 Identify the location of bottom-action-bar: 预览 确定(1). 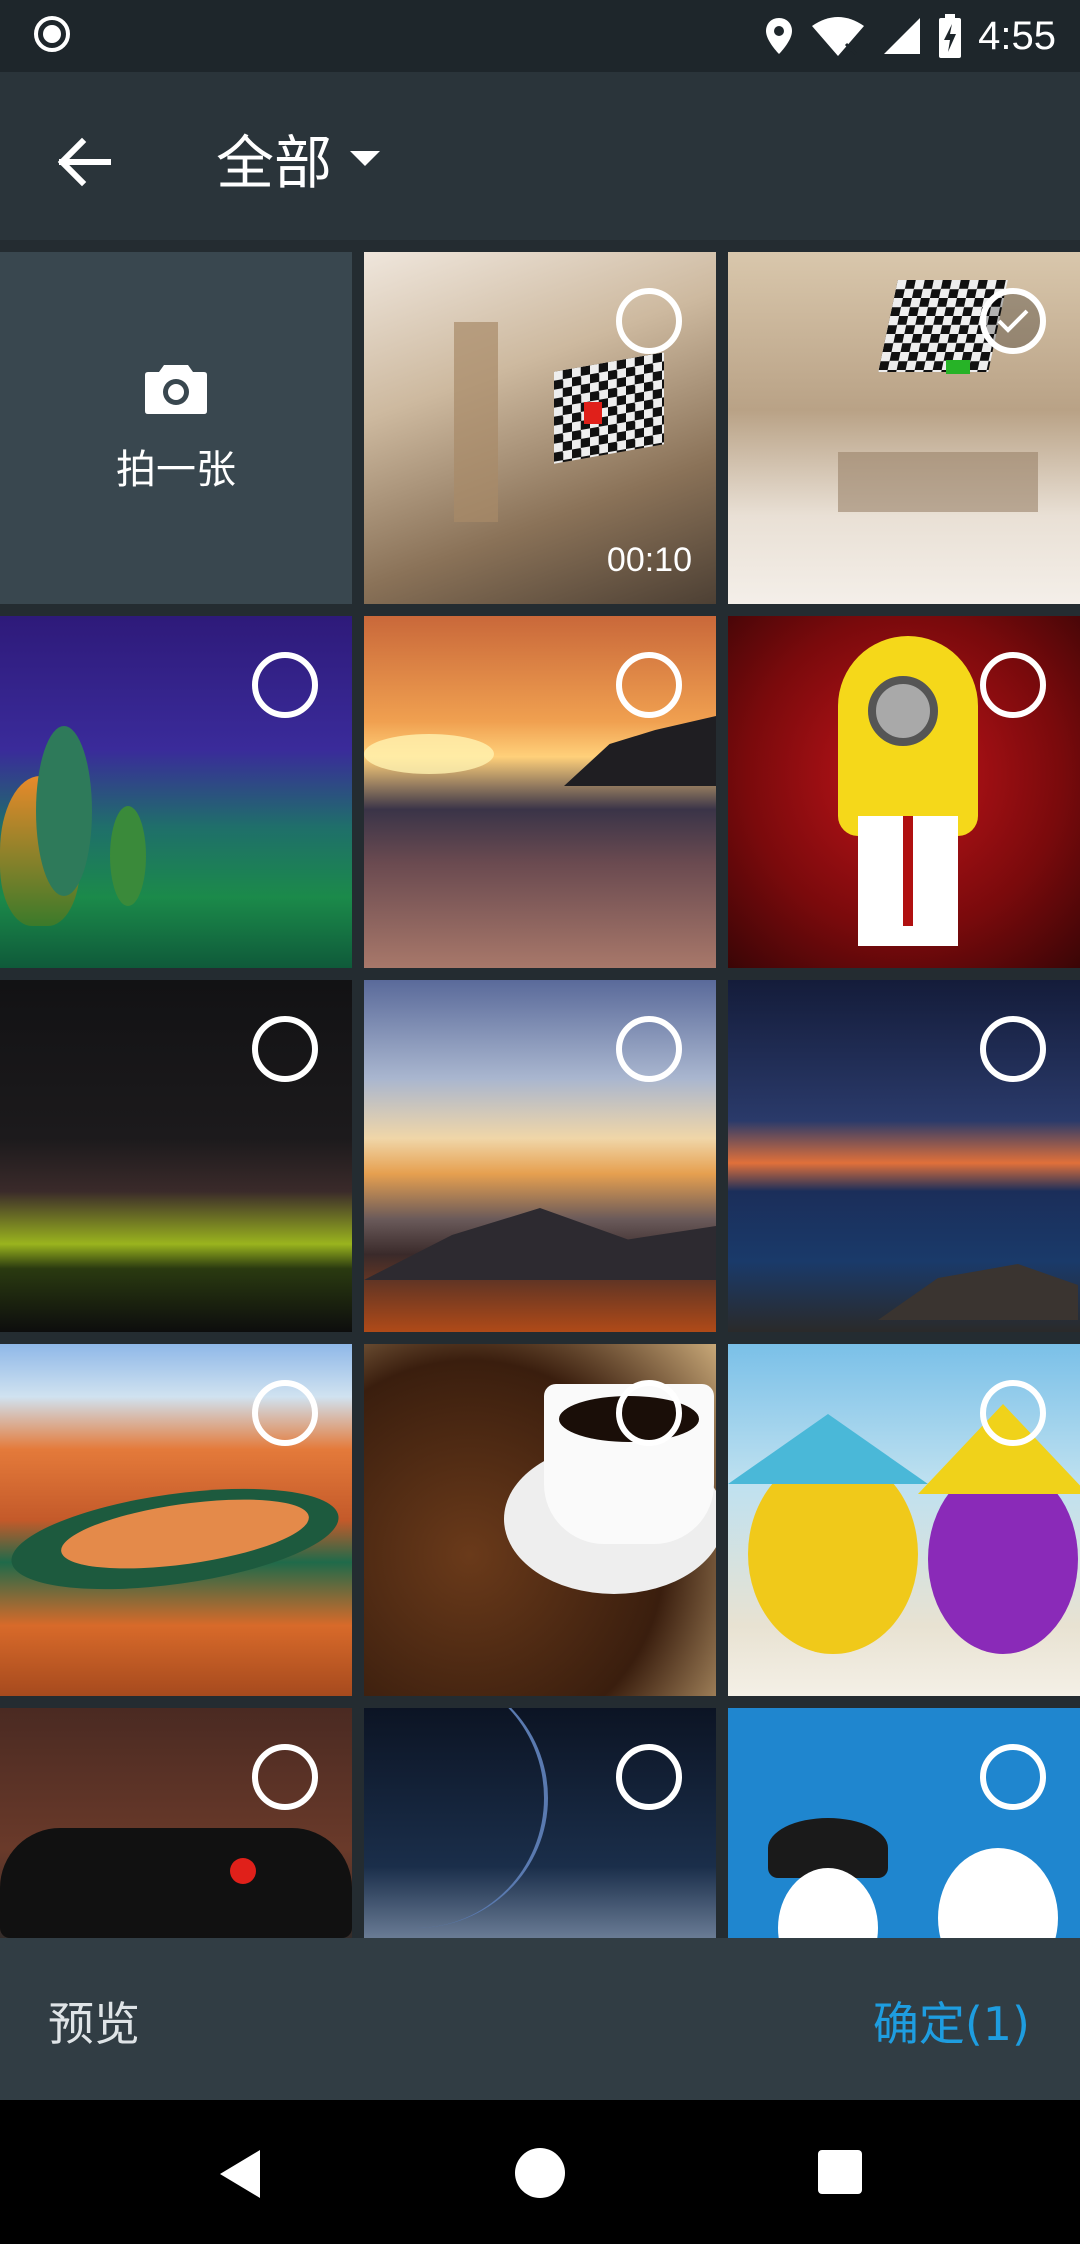
(540, 2019).